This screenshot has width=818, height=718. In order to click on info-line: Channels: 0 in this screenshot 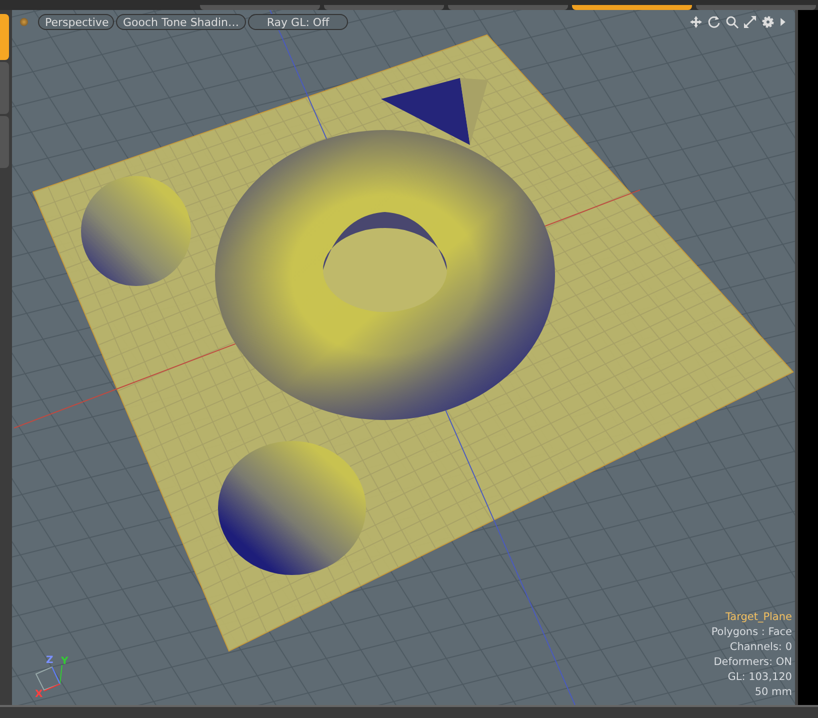, I will do `click(761, 647)`.